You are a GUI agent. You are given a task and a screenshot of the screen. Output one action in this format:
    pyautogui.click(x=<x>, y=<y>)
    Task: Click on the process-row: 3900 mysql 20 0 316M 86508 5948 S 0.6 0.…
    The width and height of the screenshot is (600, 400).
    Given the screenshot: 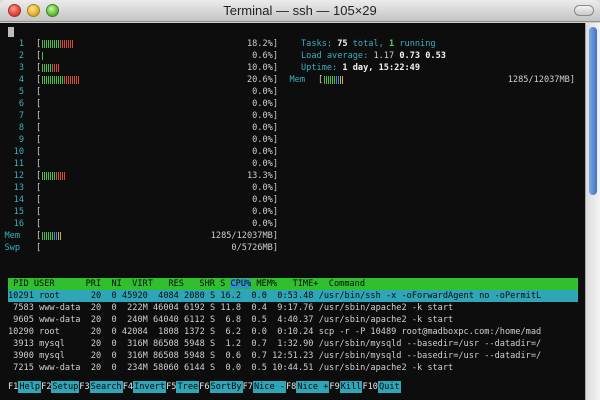 What is the action you would take?
    pyautogui.click(x=293, y=356)
    